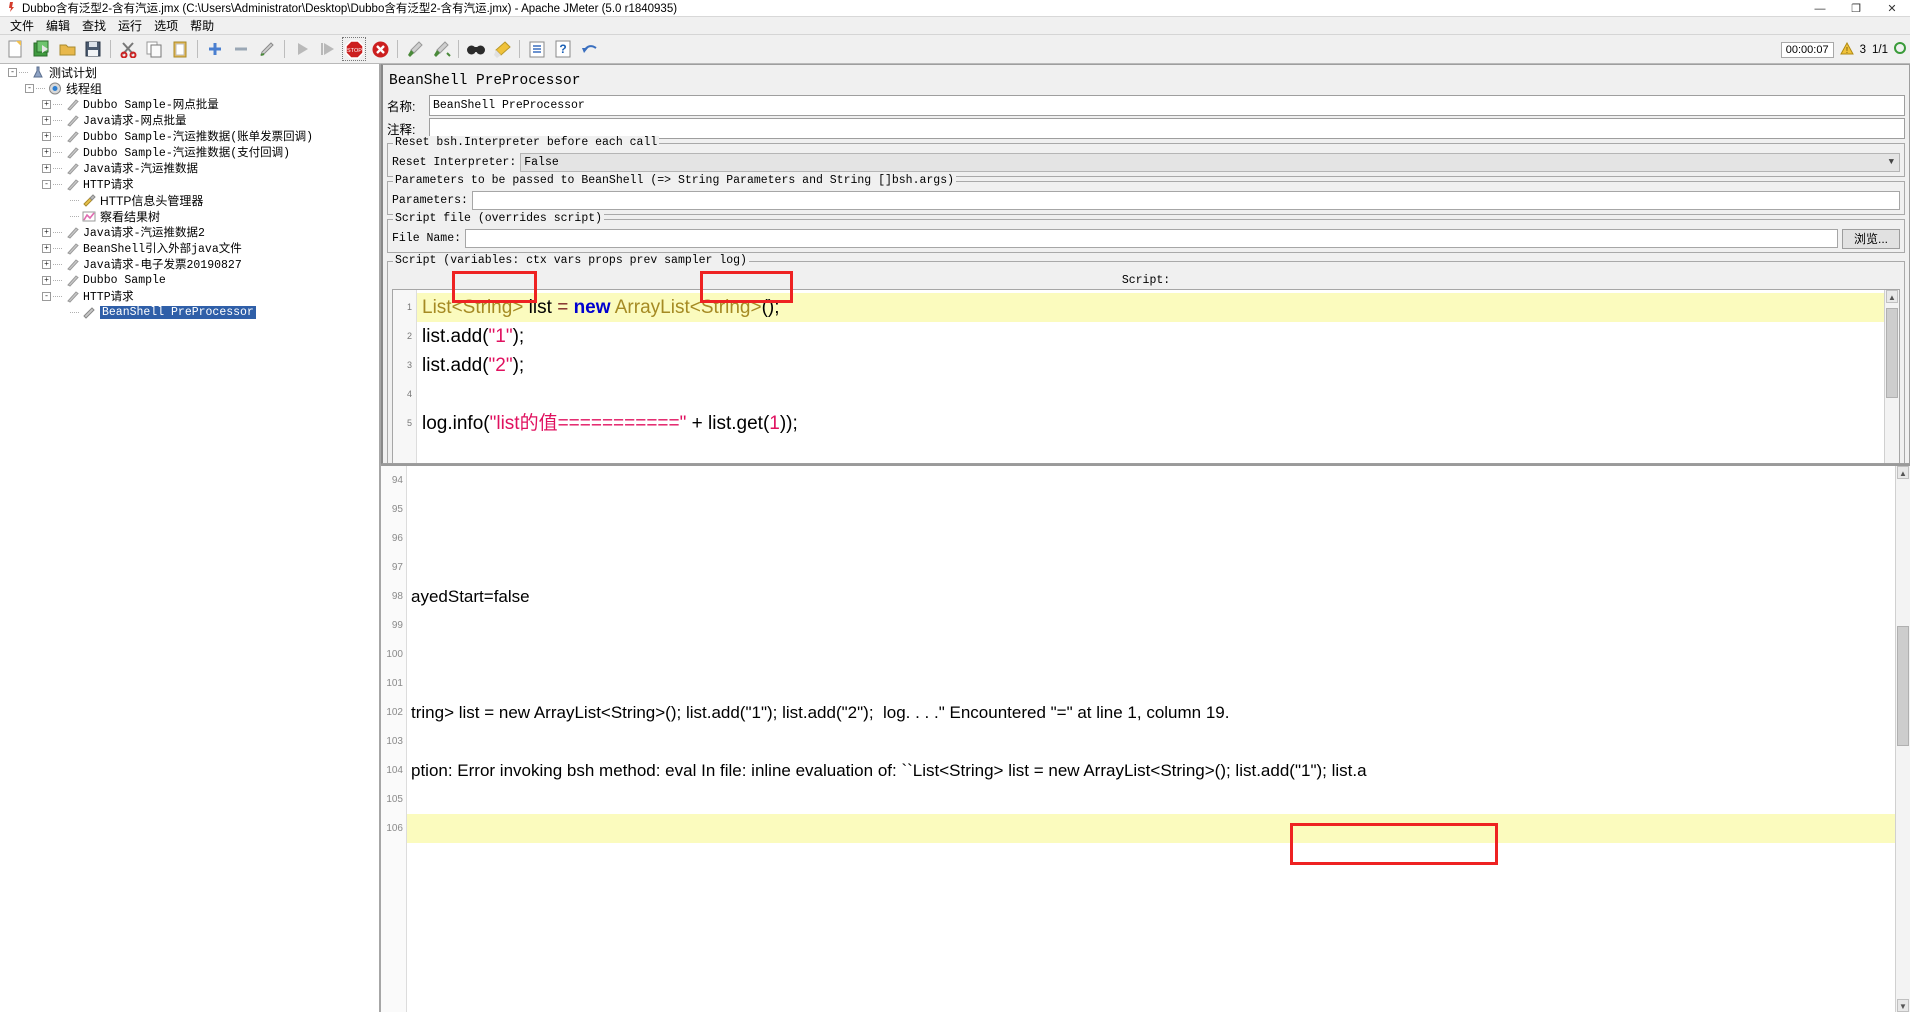 This screenshot has width=1910, height=1012. What do you see at coordinates (409, 307) in the screenshot?
I see `code-line-number: 1` at bounding box center [409, 307].